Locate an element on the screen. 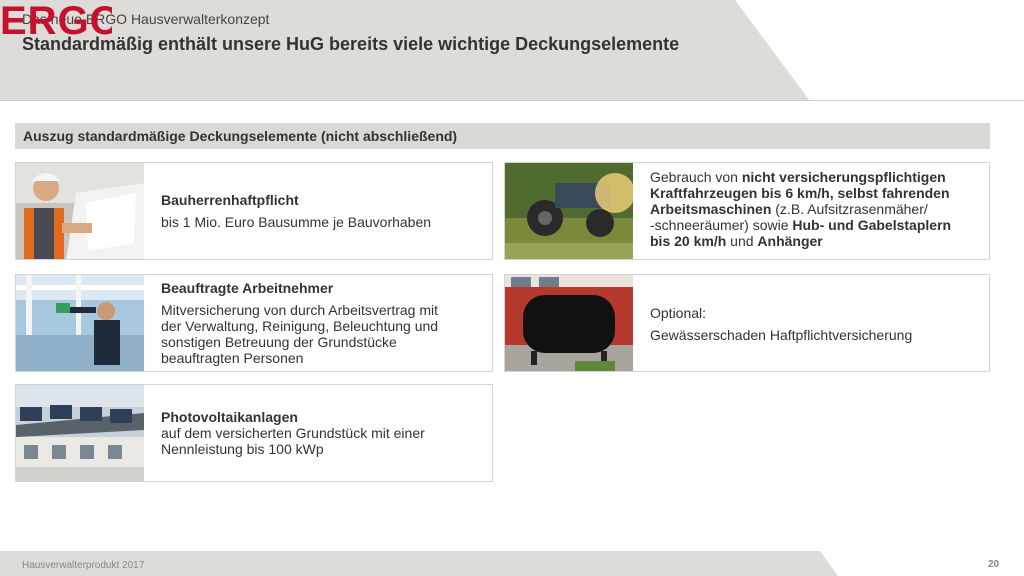  footer-band is located at coordinates (512, 563).